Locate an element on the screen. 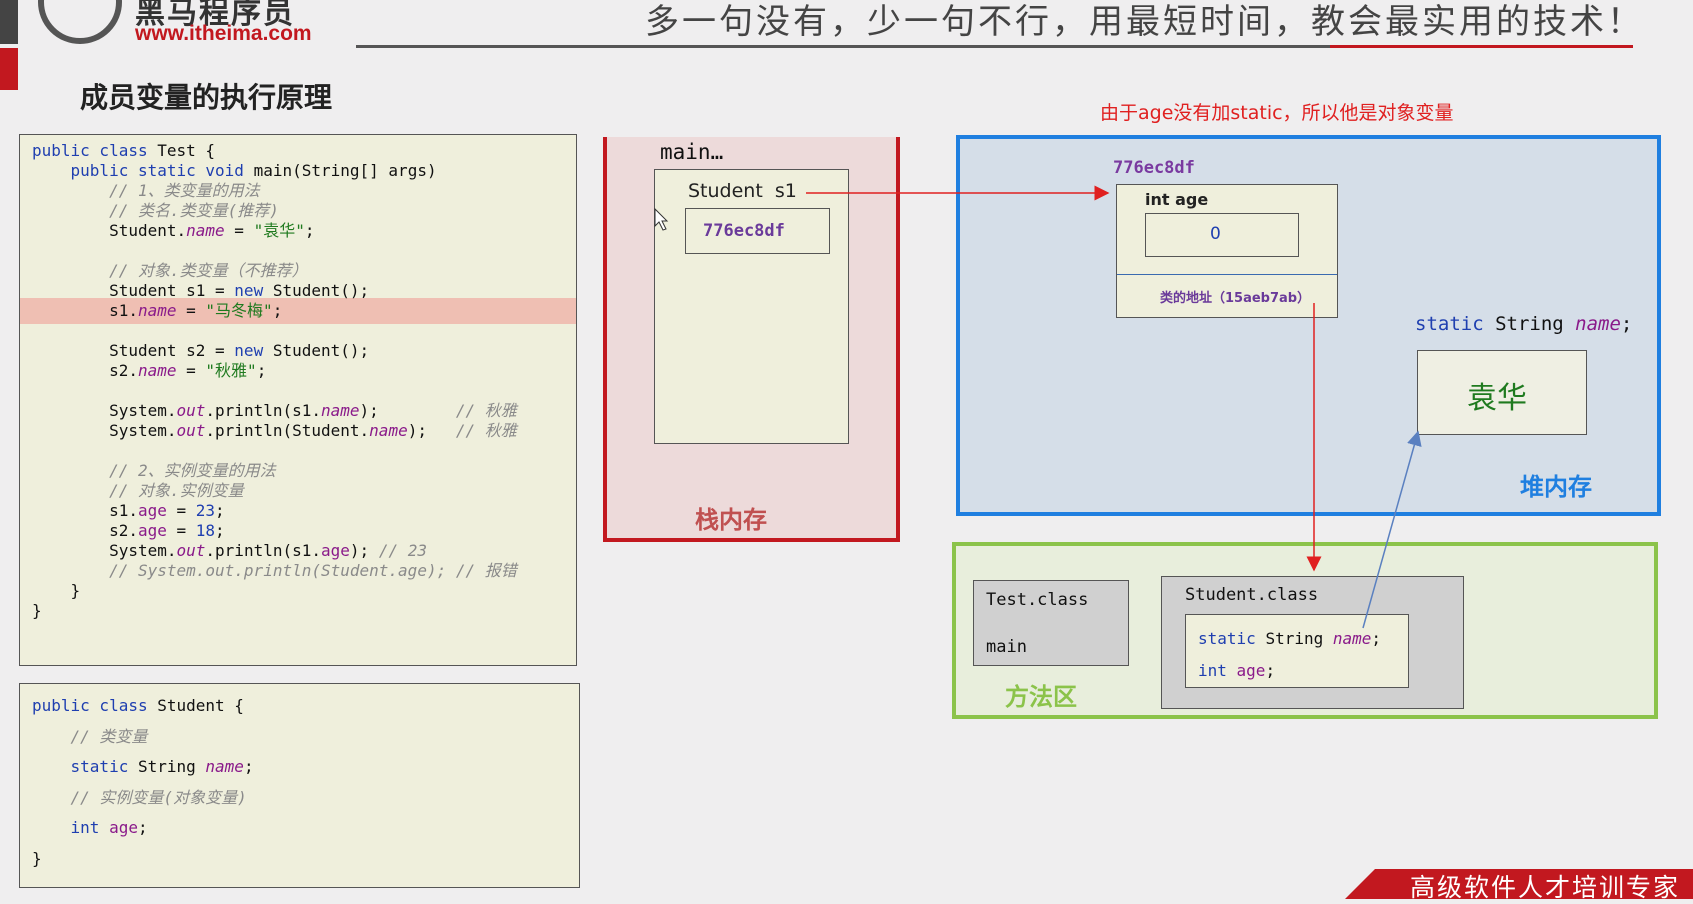  cursor-icon is located at coordinates (661, 219).